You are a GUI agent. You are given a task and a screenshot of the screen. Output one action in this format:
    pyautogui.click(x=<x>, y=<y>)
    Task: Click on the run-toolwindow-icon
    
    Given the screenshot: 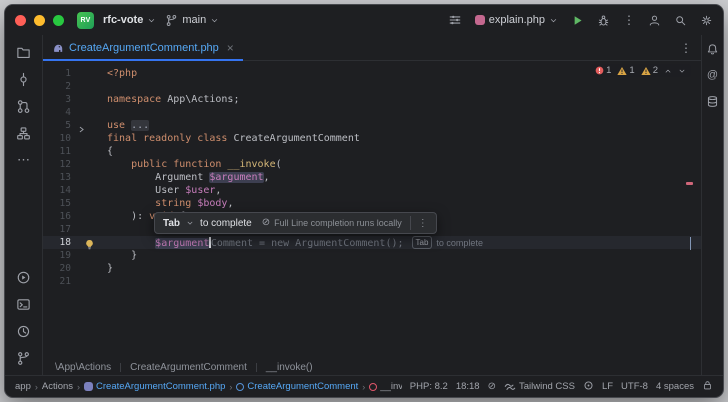 What is the action you would take?
    pyautogui.click(x=24, y=277)
    